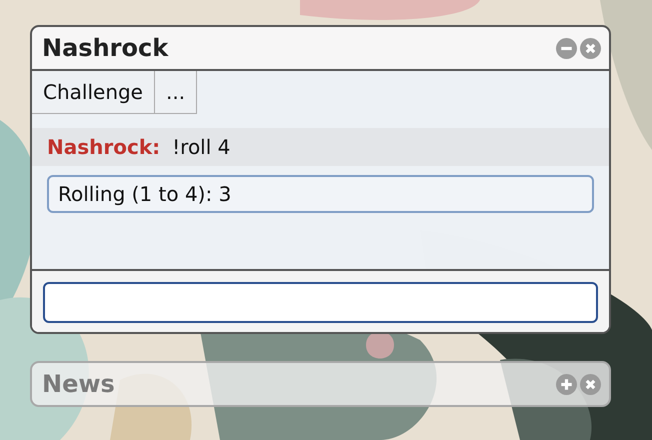 This screenshot has width=652, height=440. What do you see at coordinates (201, 147) in the screenshot?
I see `message-text: !roll 4` at bounding box center [201, 147].